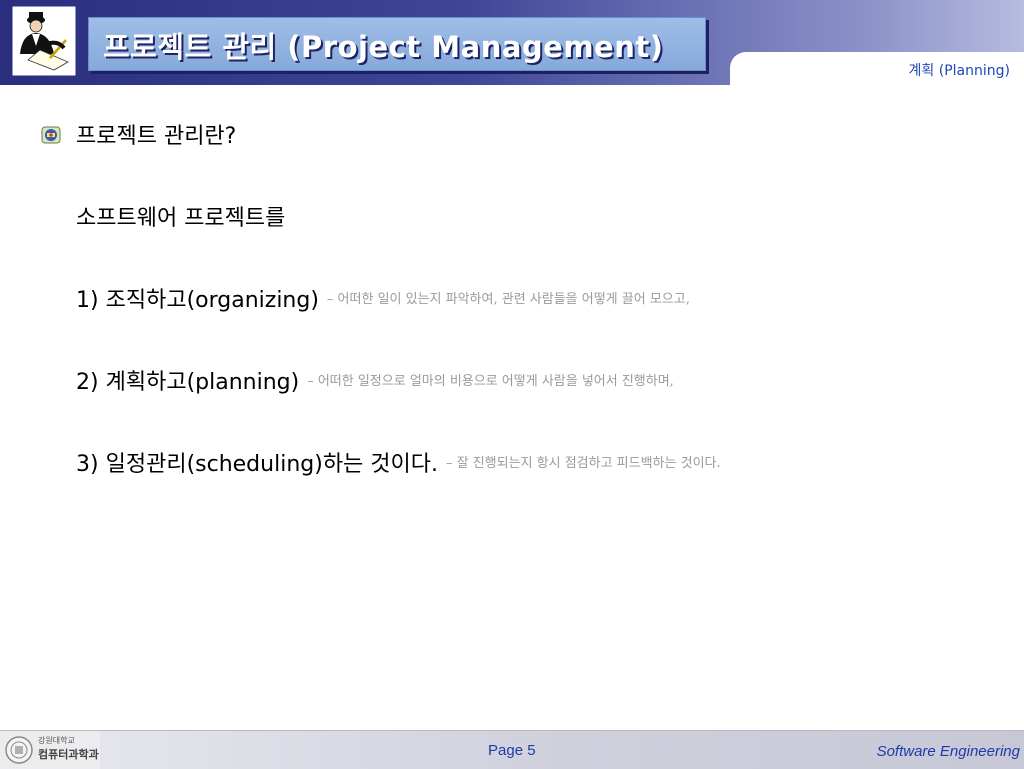  What do you see at coordinates (508, 299) in the screenshot?
I see `item-note: – 어떠한 일이 있는지 파악하여, 관련 사람들을 어떻게 끌어 모으고,` at bounding box center [508, 299].